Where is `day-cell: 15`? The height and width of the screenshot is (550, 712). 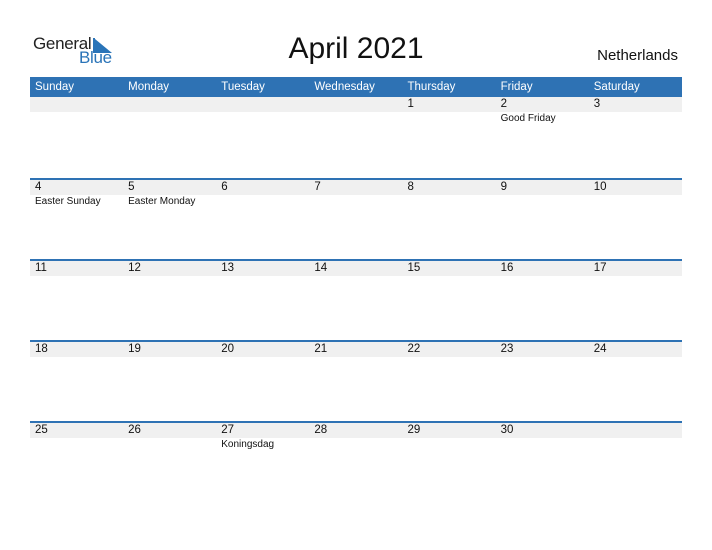
day-cell: 15 is located at coordinates (449, 268).